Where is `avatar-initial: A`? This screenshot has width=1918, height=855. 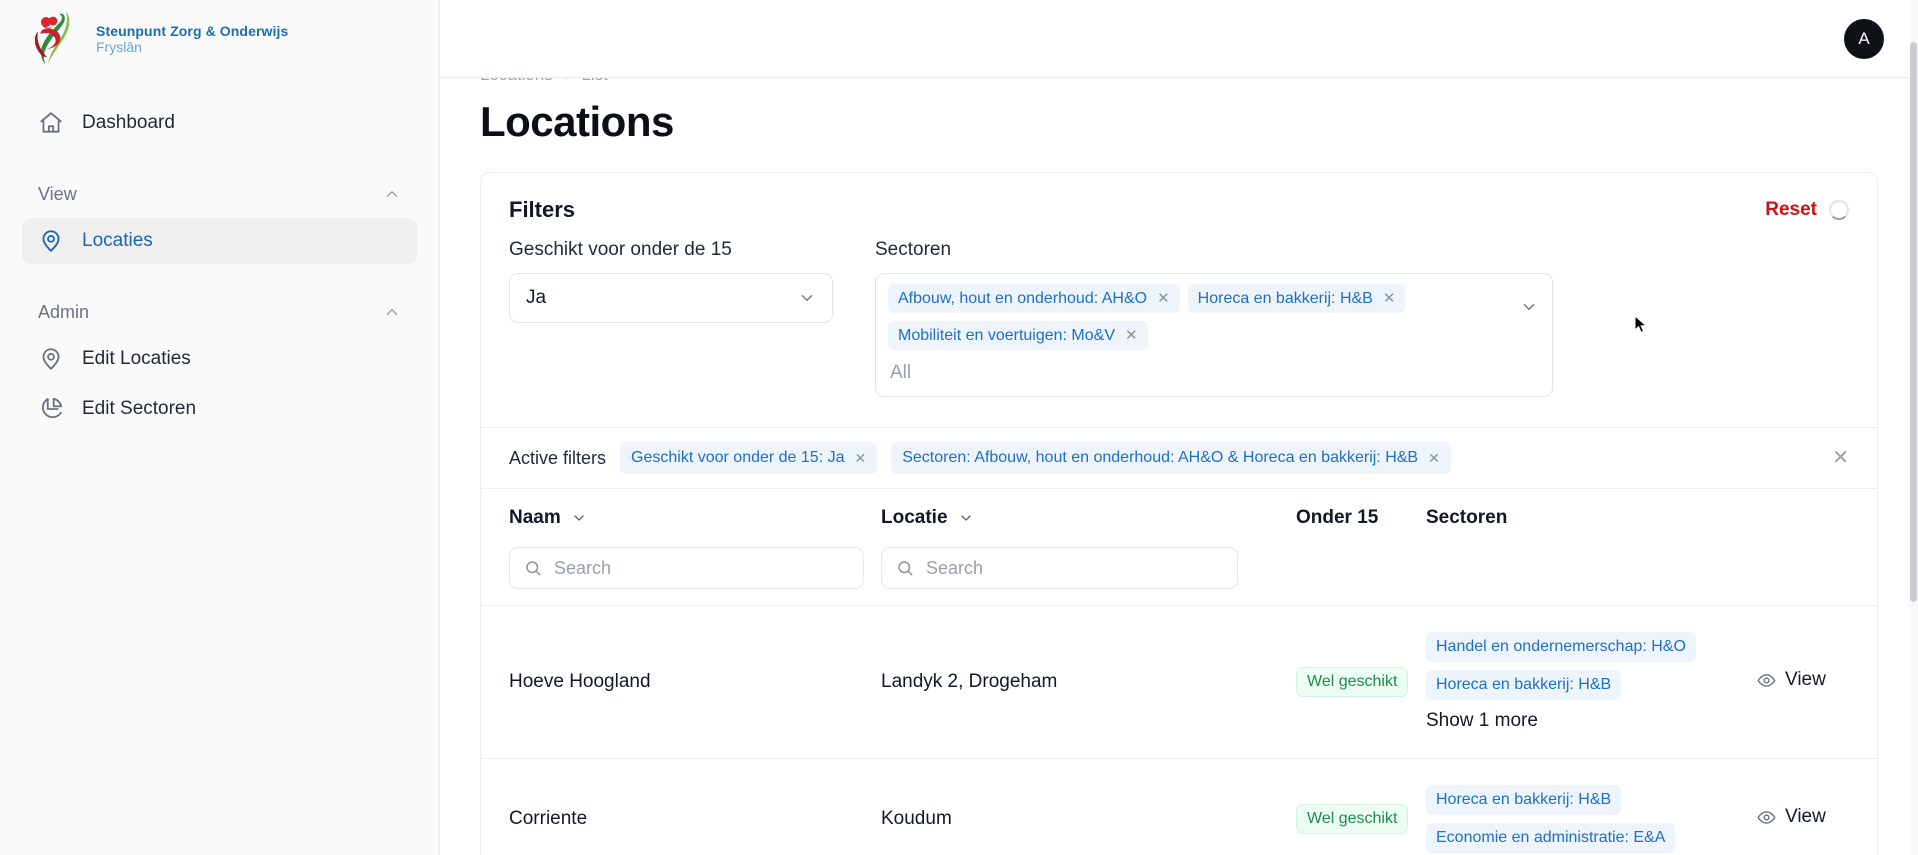
avatar-initial: A is located at coordinates (1864, 38).